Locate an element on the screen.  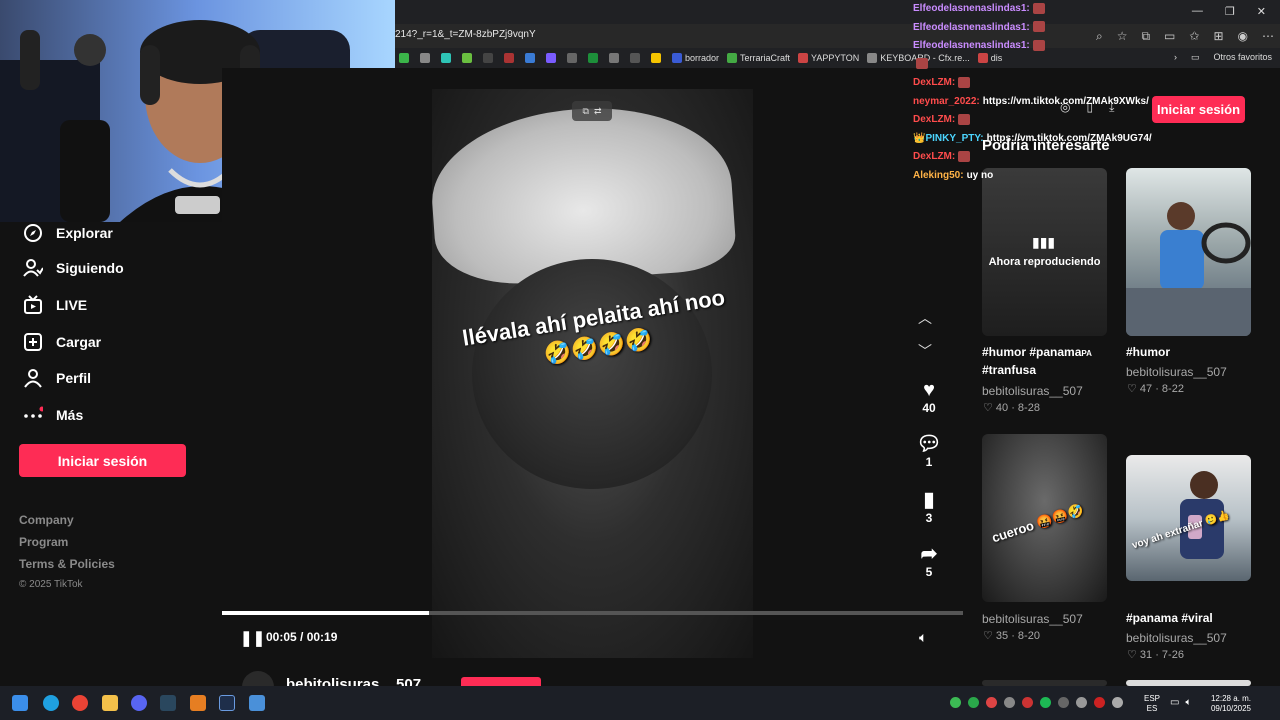
bookmark-terrariacraft: TerrariaCraft is located at coordinates (758, 58).